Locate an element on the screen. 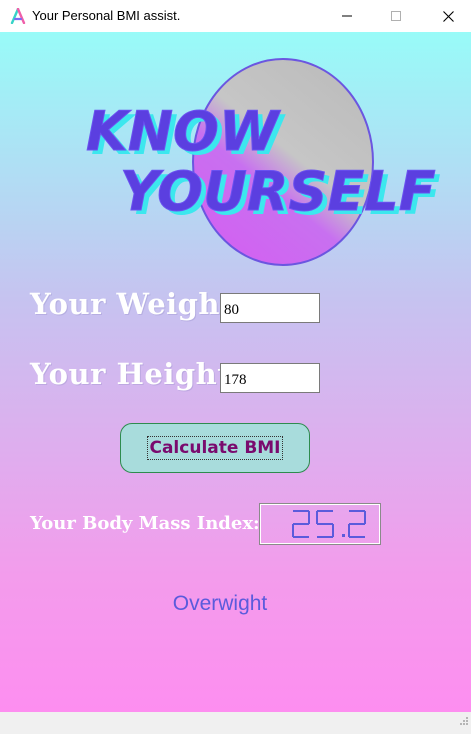  calculate-bmi-label: Calculate BMI is located at coordinates (215, 448).